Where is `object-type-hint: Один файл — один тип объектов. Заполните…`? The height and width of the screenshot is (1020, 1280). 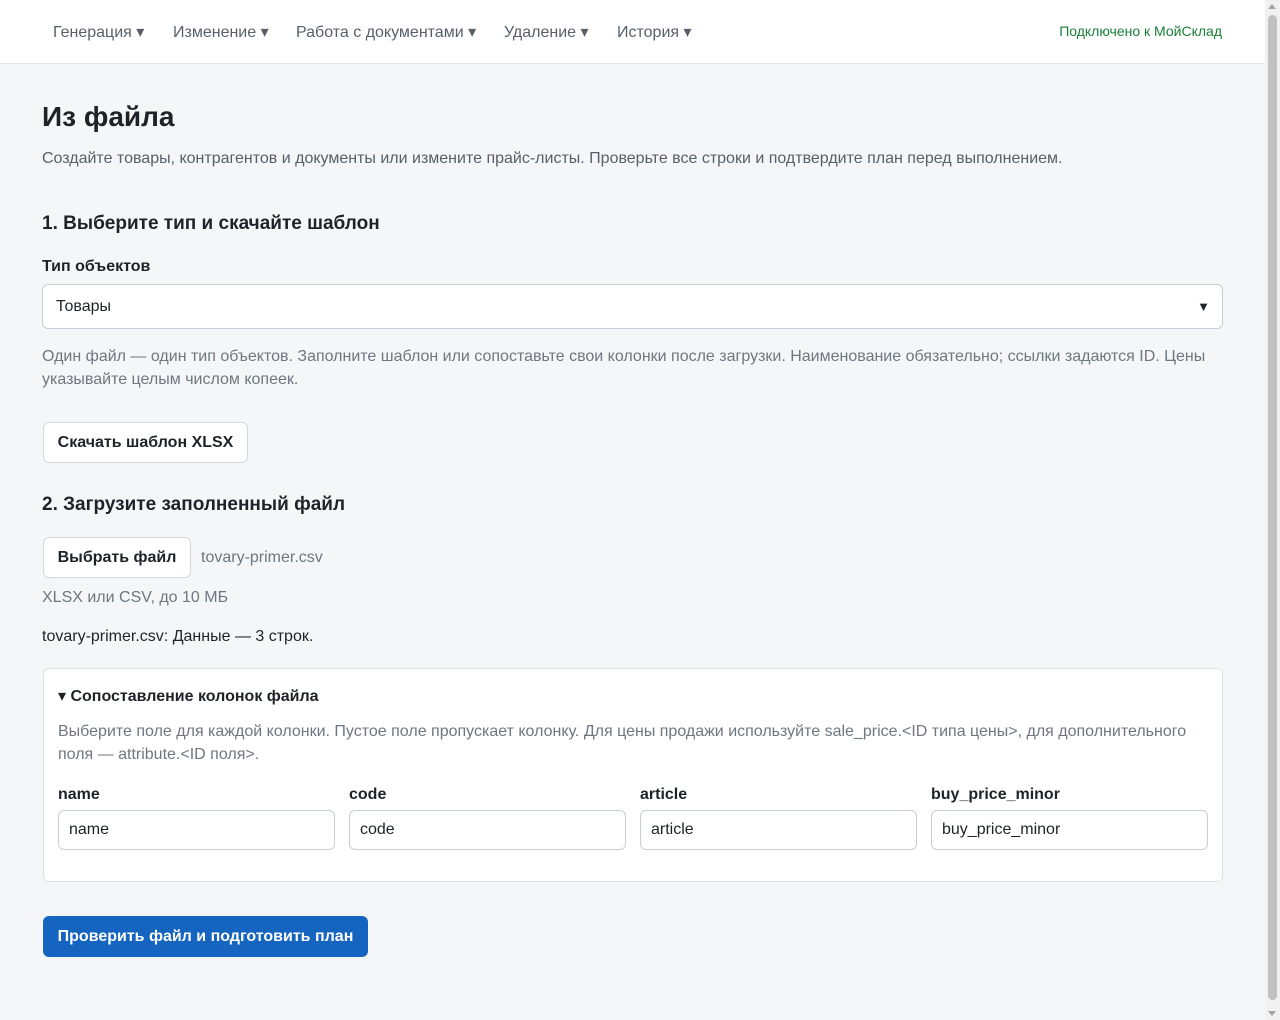 object-type-hint: Один файл — один тип объектов. Заполните… is located at coordinates (624, 368).